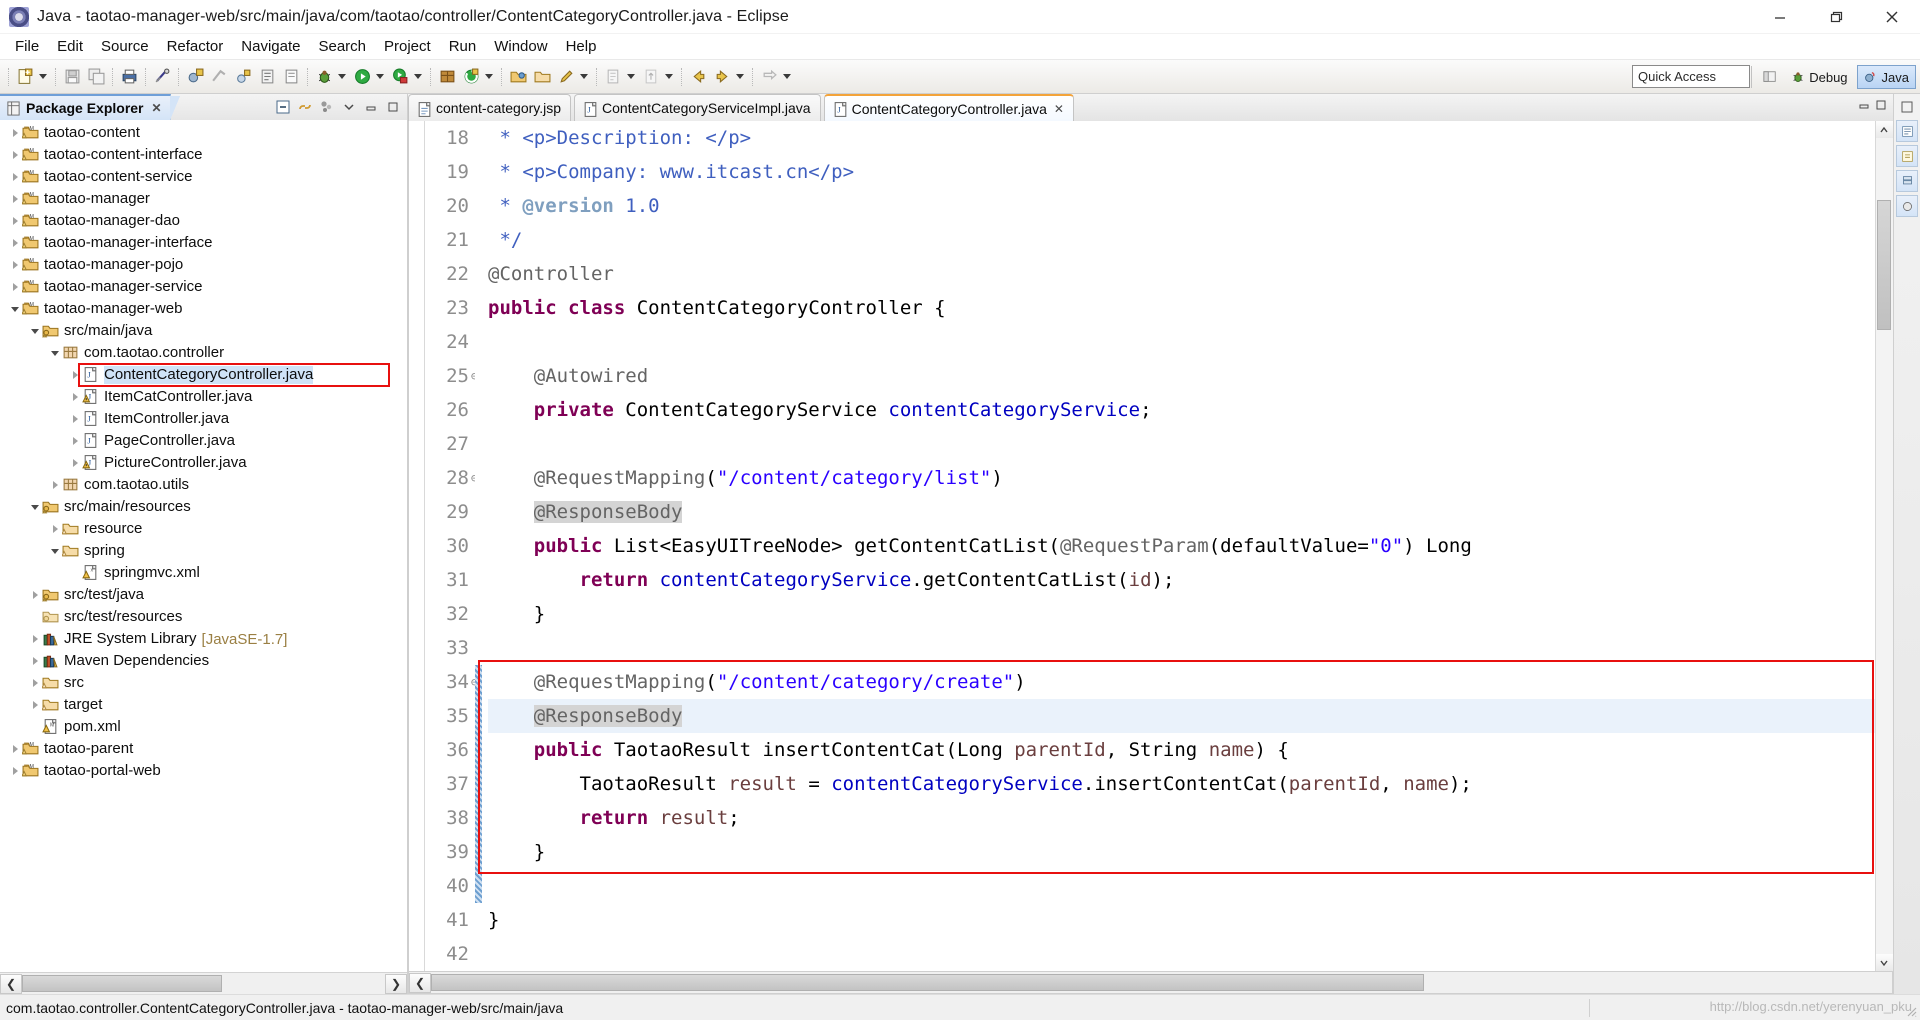 This screenshot has height=1020, width=1920. What do you see at coordinates (203, 749) in the screenshot?
I see `tree-item-taotao-parent: Mtaotao-parent` at bounding box center [203, 749].